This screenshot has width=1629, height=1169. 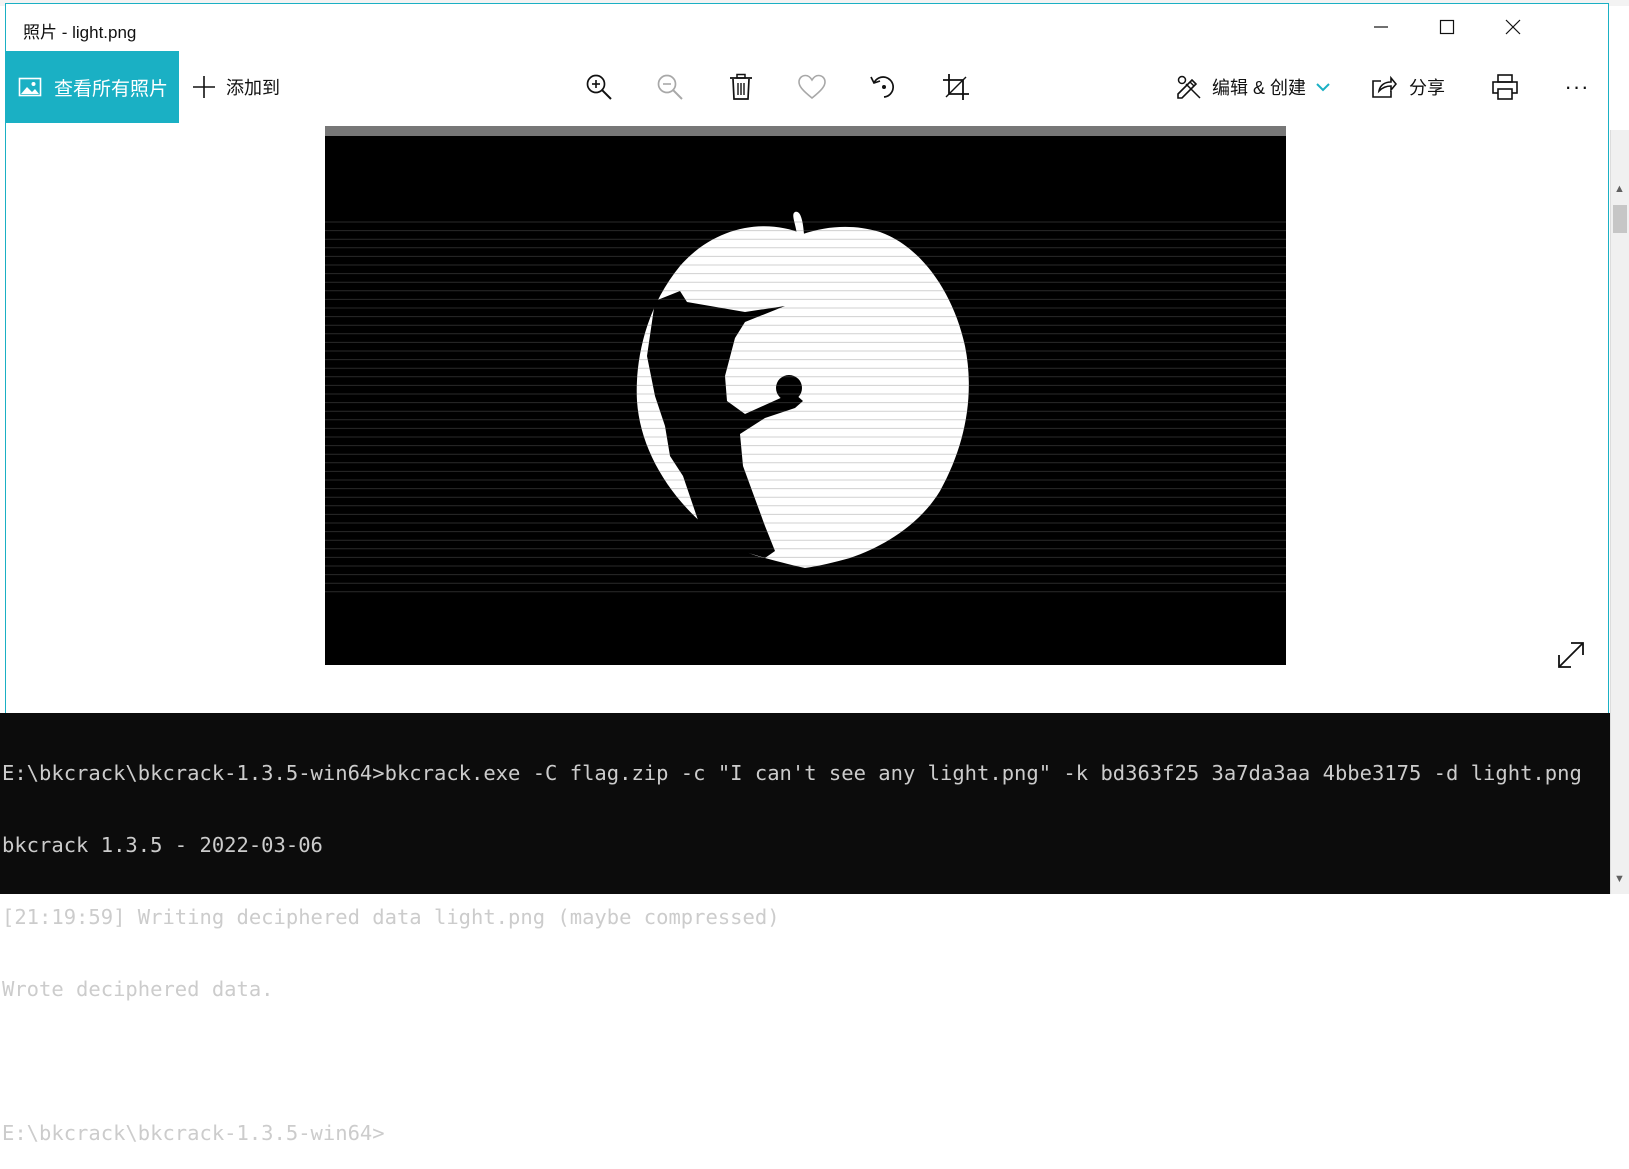 I want to click on share-label: 分享, so click(x=1427, y=88).